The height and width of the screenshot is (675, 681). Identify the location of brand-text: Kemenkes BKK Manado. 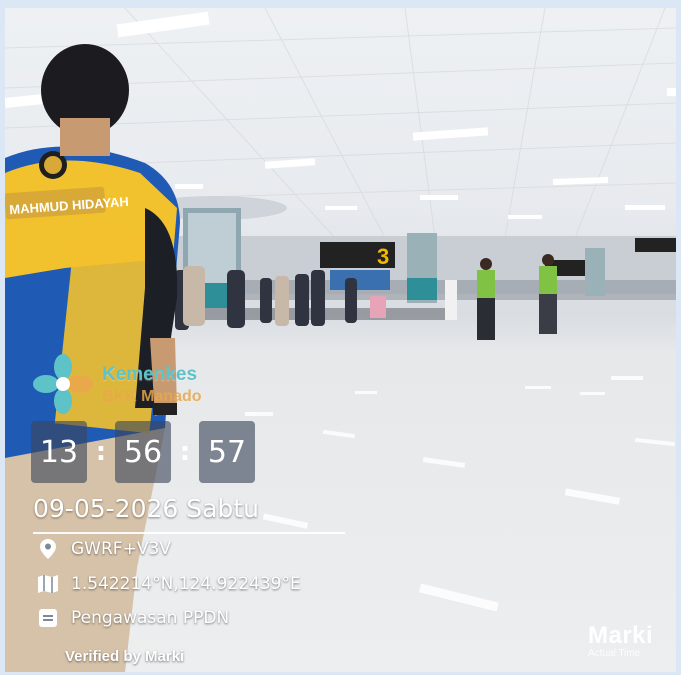
(152, 385).